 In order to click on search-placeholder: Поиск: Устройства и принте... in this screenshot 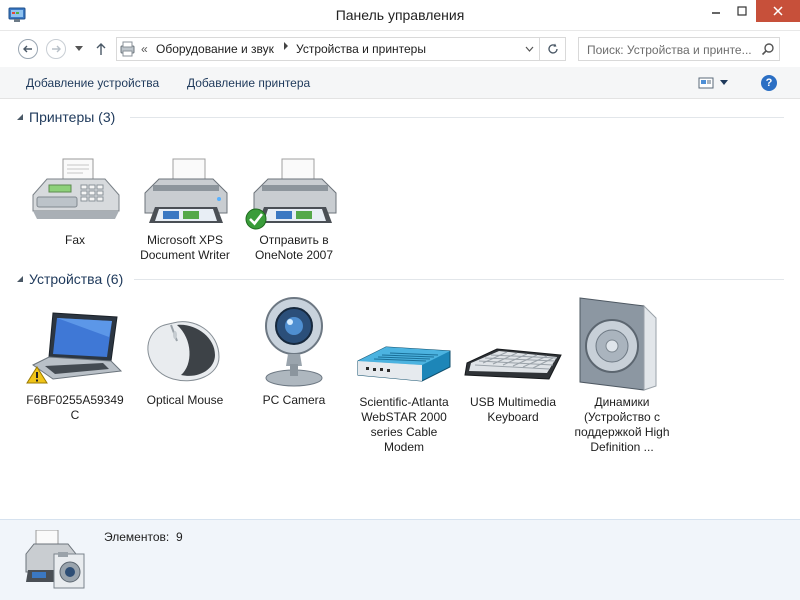, I will do `click(669, 50)`.